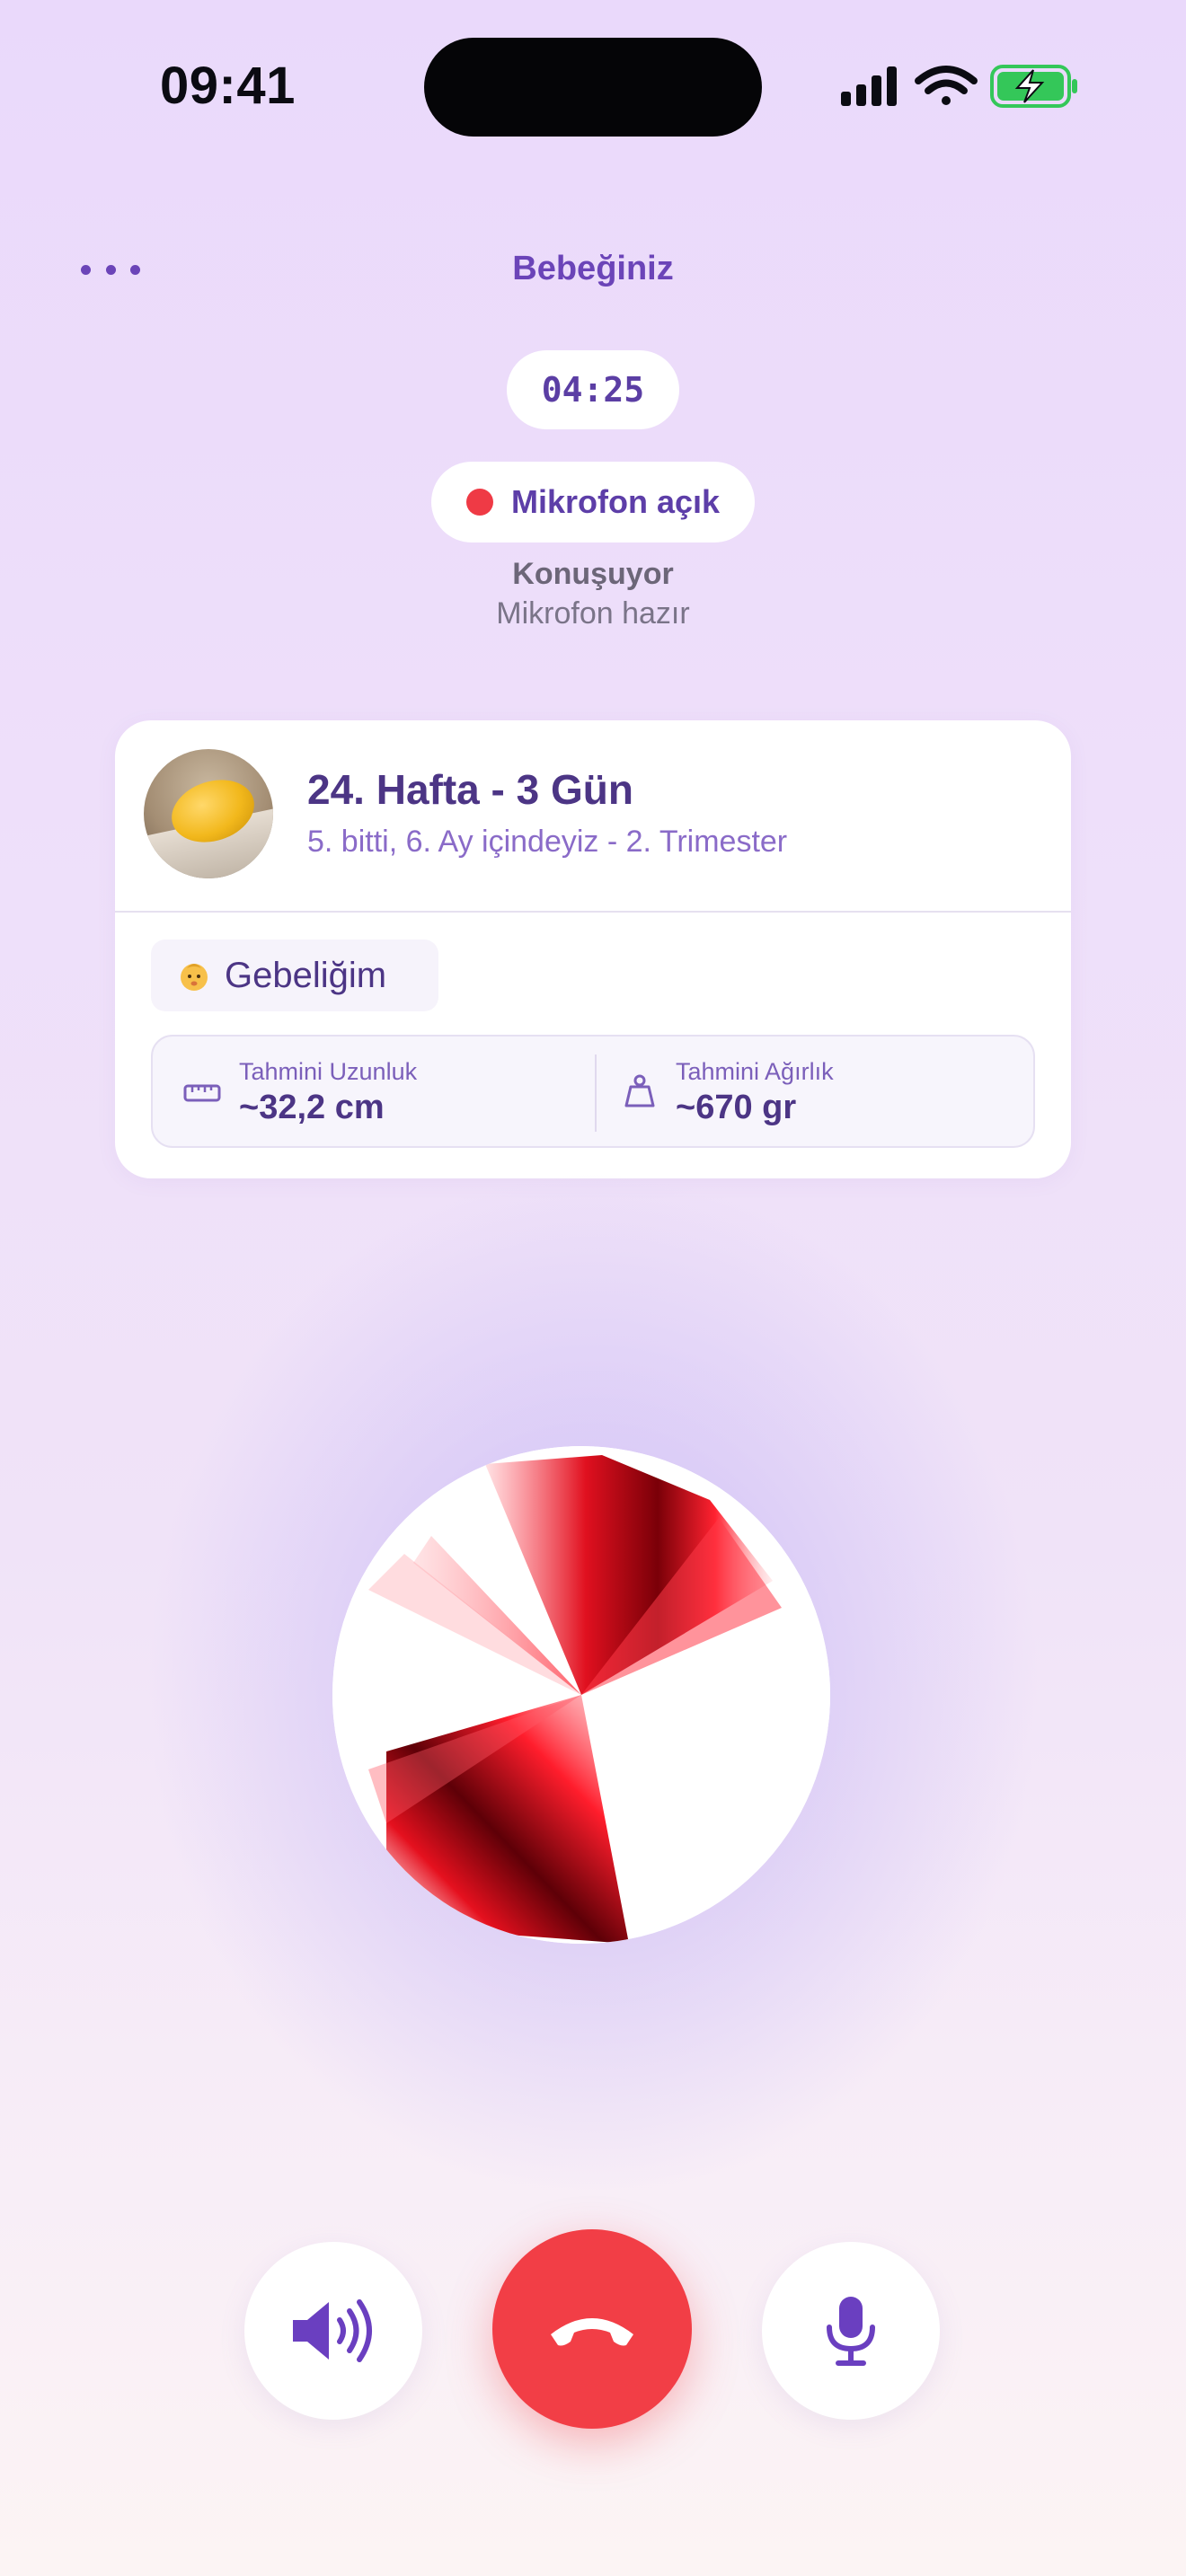 The width and height of the screenshot is (1186, 2576). What do you see at coordinates (479, 502) in the screenshot?
I see `recording-dot-icon` at bounding box center [479, 502].